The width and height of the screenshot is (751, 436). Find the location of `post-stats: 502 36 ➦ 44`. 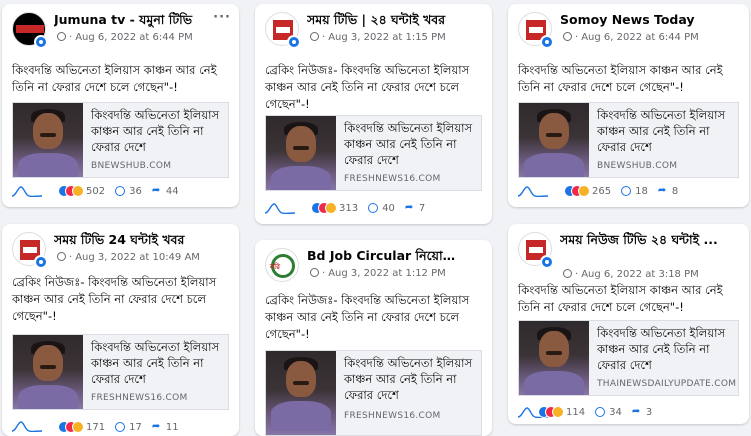

post-stats: 502 36 ➦ 44 is located at coordinates (123, 191).